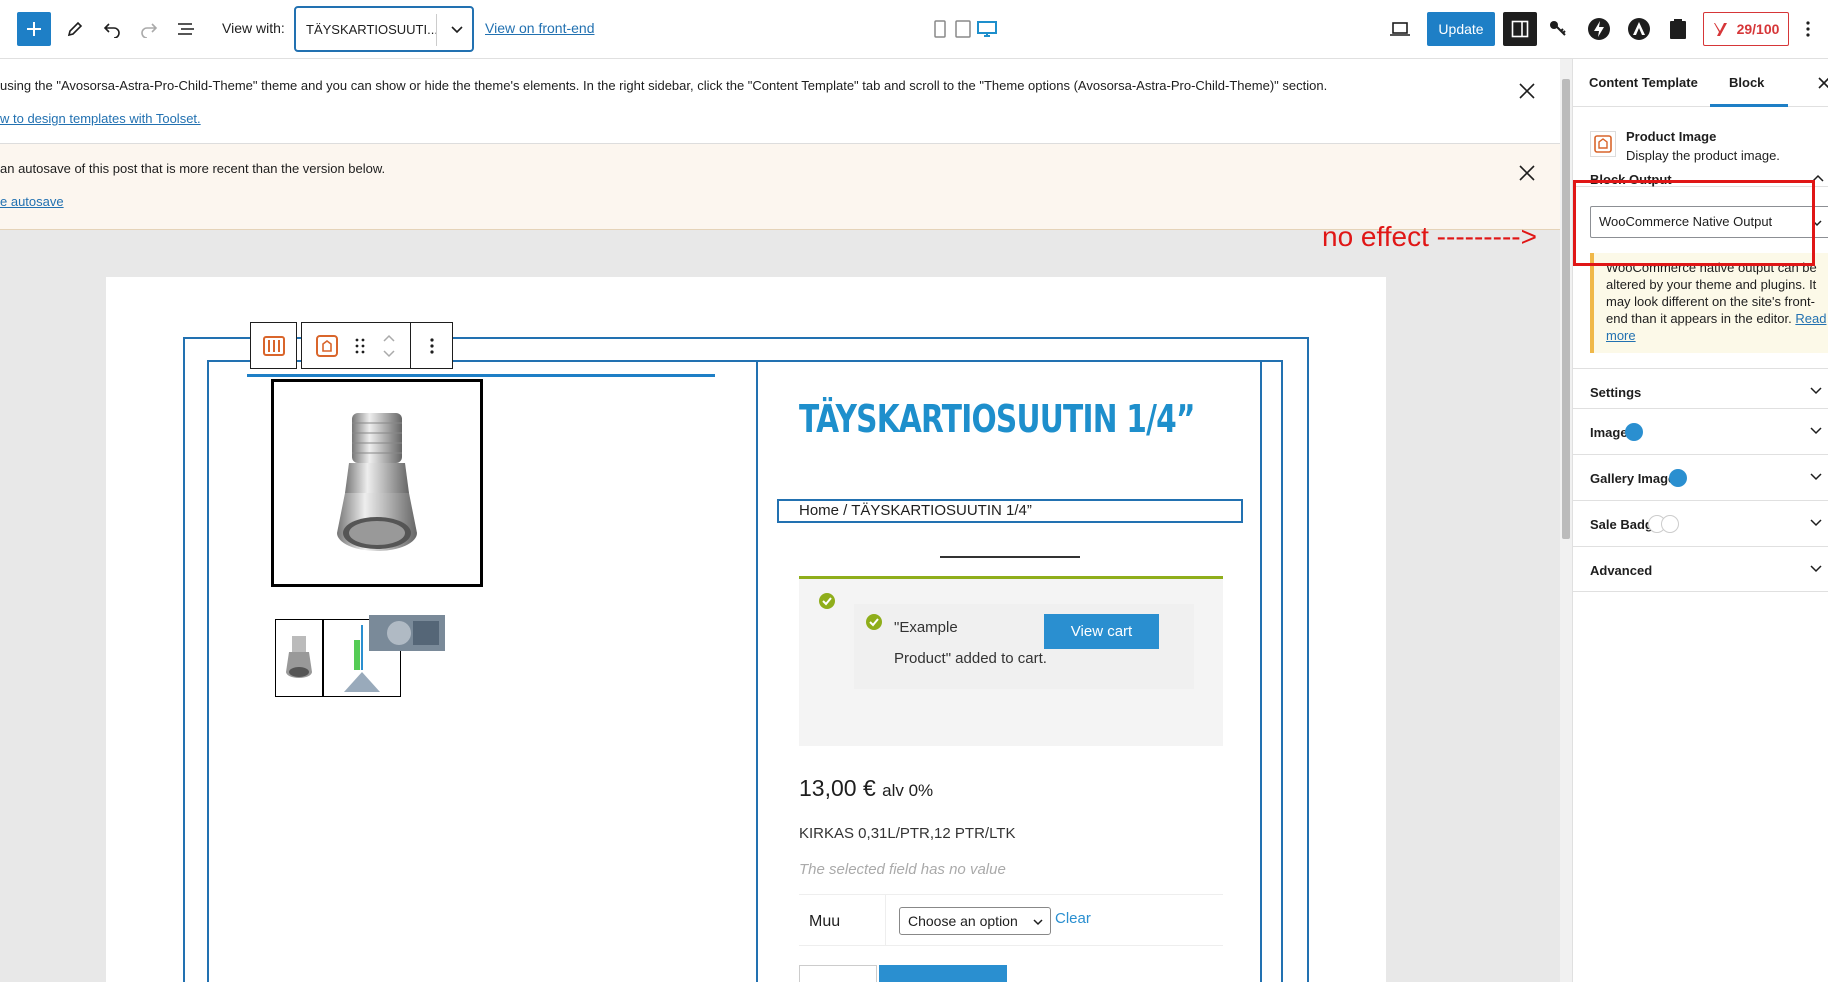 The width and height of the screenshot is (1828, 982). What do you see at coordinates (1609, 432) in the screenshot?
I see `panel-label: Image` at bounding box center [1609, 432].